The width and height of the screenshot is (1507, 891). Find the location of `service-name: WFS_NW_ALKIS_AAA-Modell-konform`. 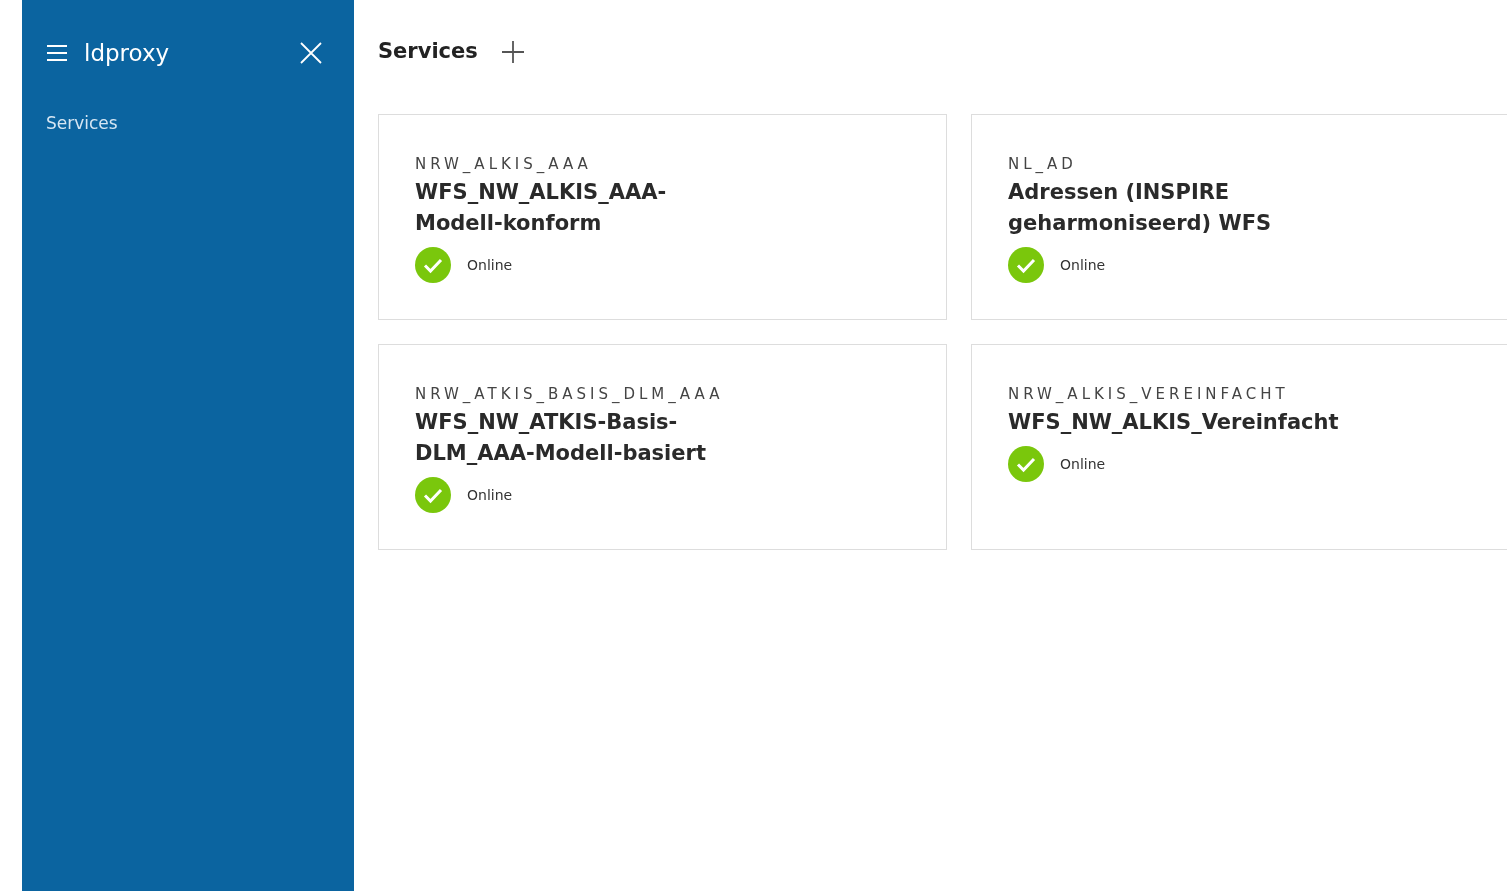

service-name: WFS_NW_ALKIS_AAA-Modell-konform is located at coordinates (541, 208).